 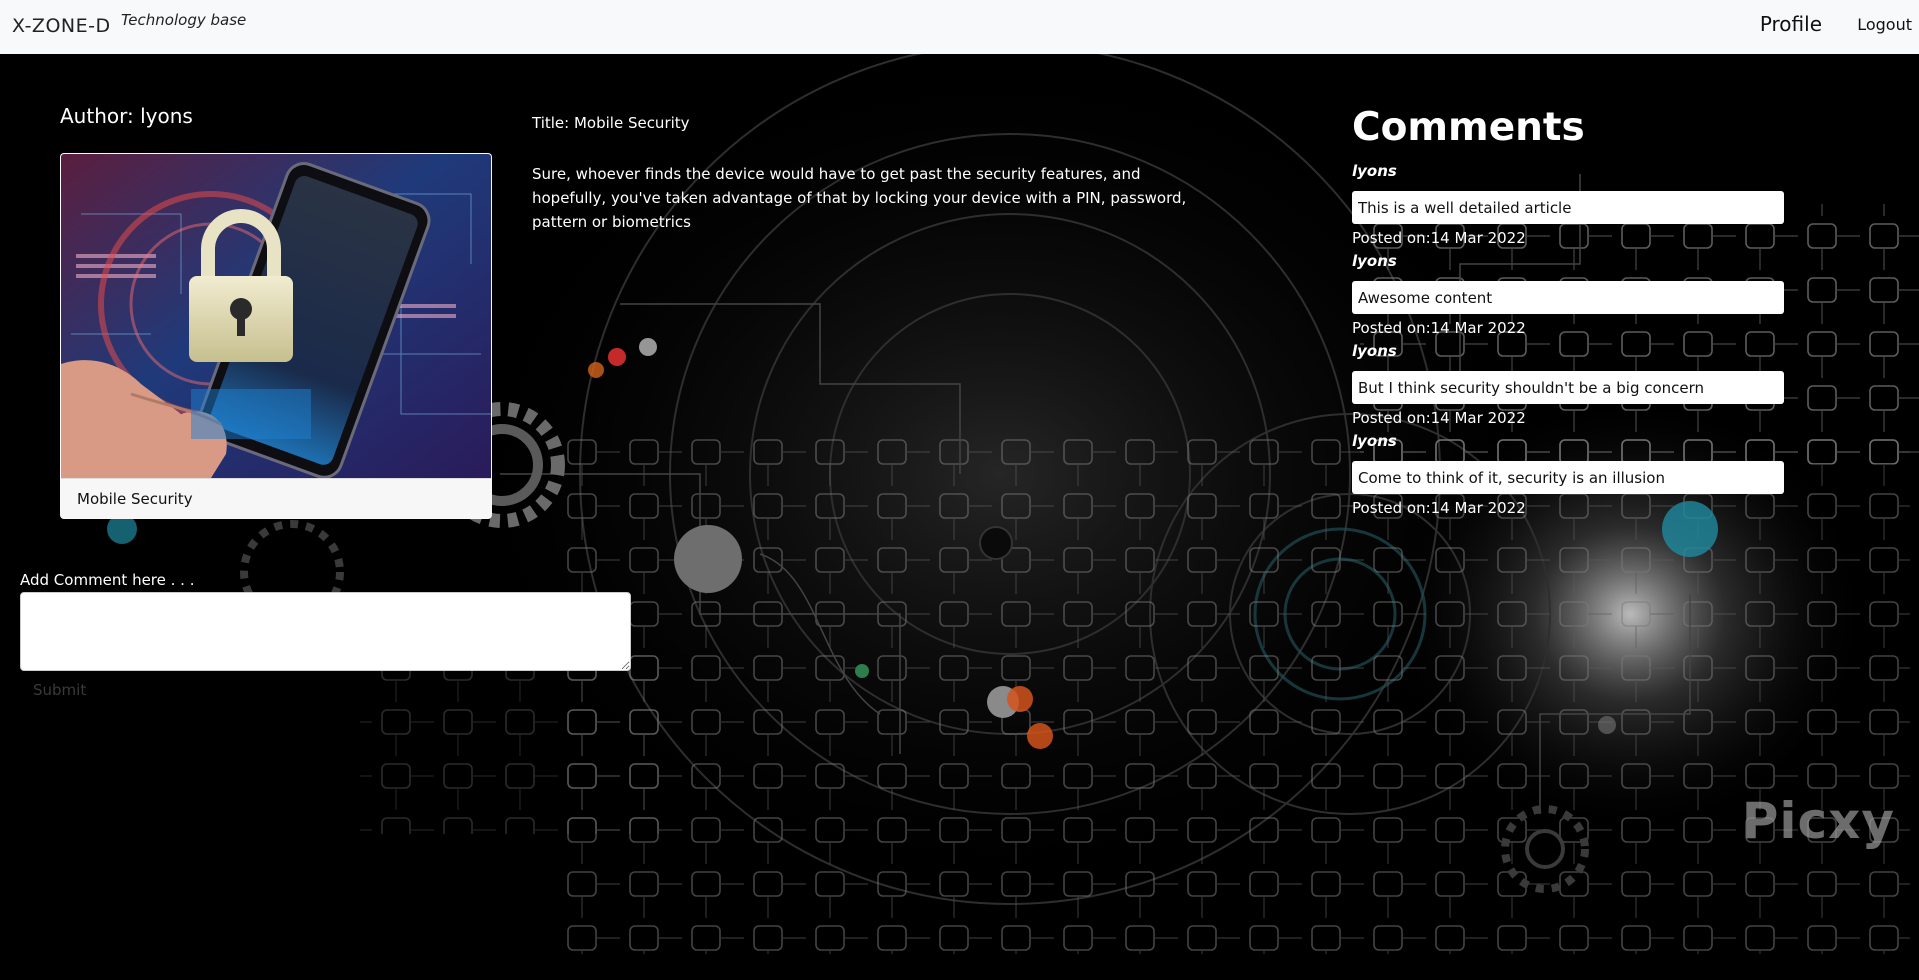 I want to click on post-author: Author: lyons, so click(x=126, y=116).